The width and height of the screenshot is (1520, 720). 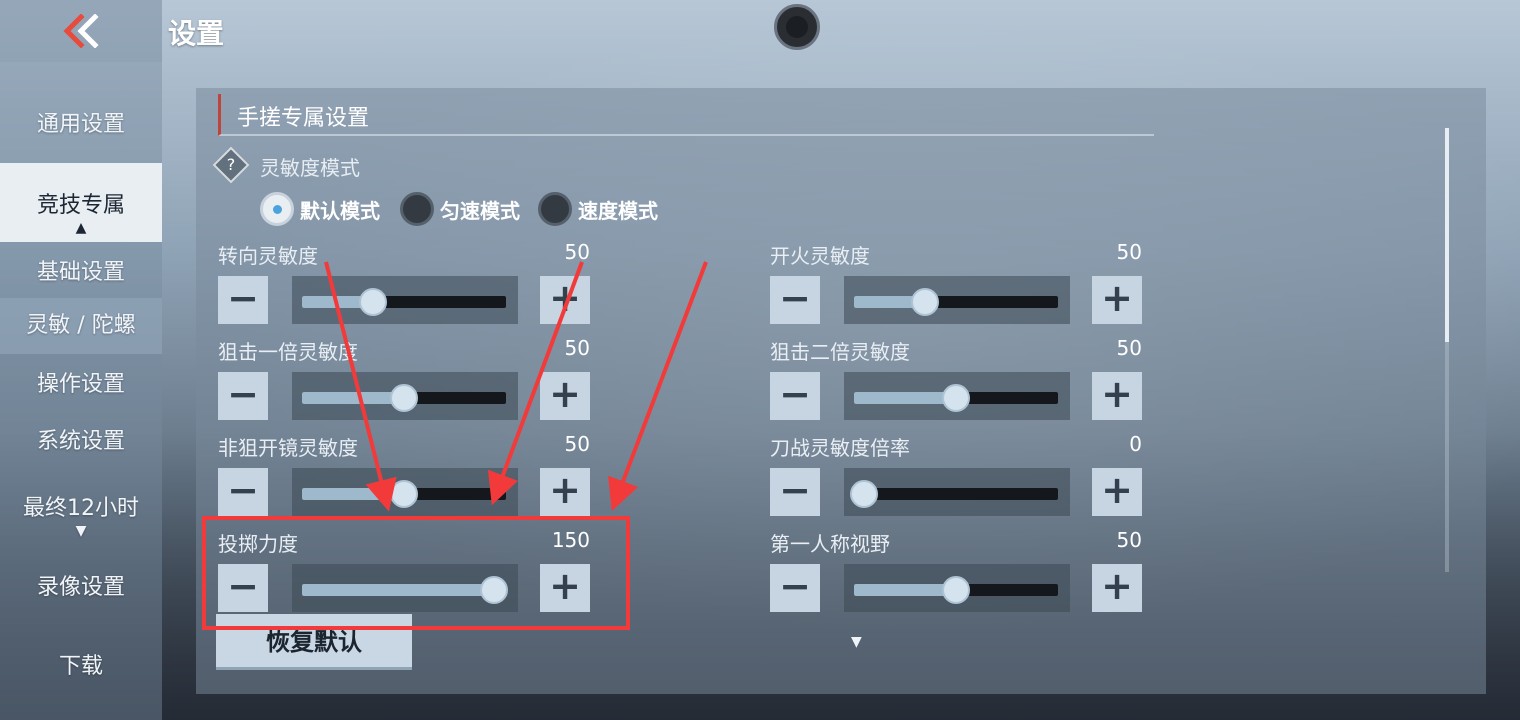 I want to click on annotation-arrows, so click(x=516, y=386).